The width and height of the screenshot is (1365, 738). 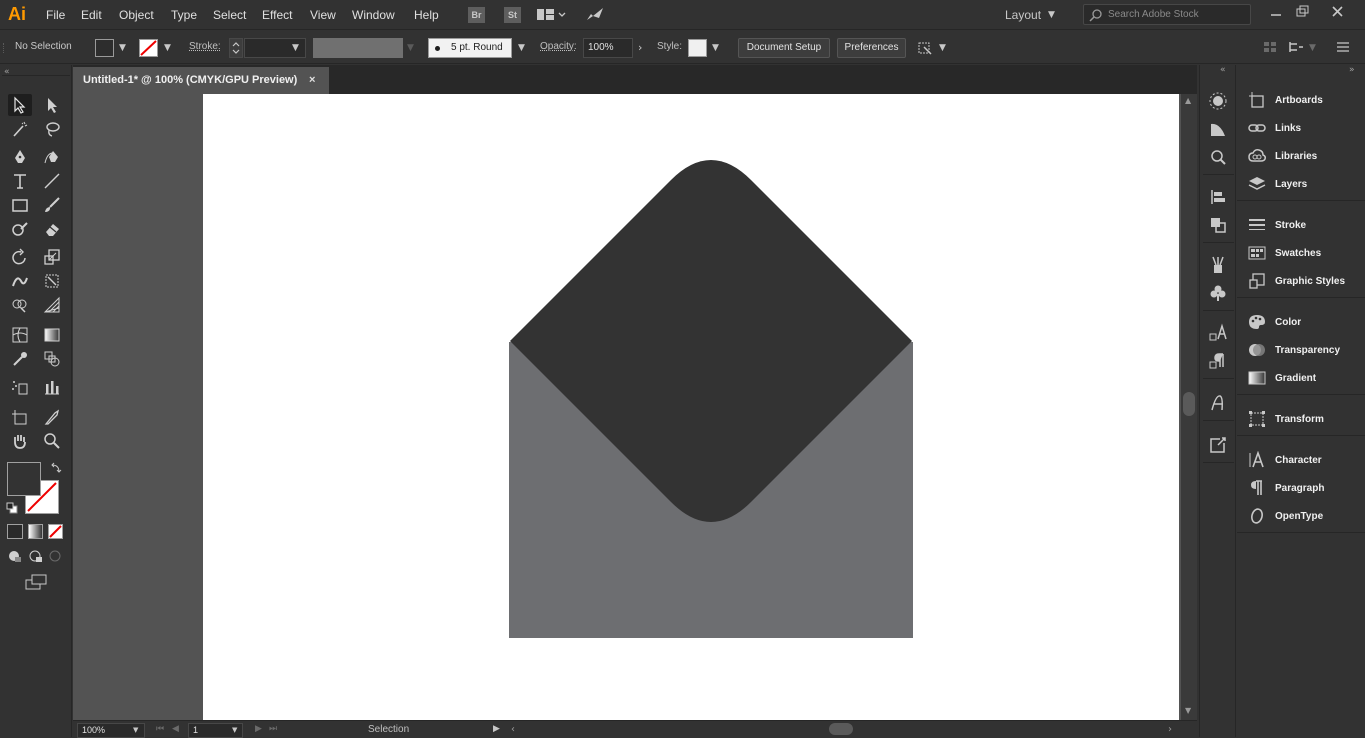 What do you see at coordinates (476, 15) in the screenshot?
I see `bridge-button: Br` at bounding box center [476, 15].